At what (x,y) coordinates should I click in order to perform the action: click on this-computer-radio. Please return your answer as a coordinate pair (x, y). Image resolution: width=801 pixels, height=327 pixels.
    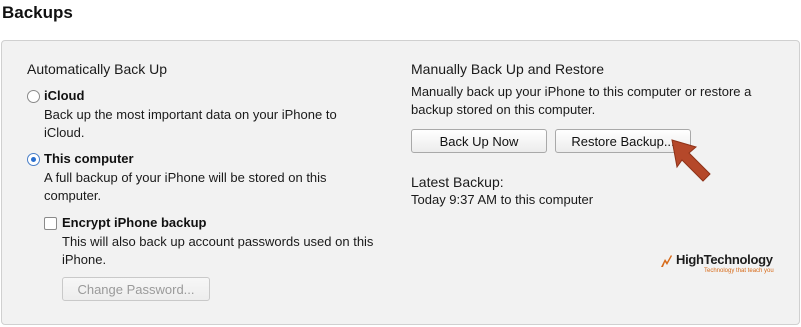
    Looking at the image, I should click on (33, 159).